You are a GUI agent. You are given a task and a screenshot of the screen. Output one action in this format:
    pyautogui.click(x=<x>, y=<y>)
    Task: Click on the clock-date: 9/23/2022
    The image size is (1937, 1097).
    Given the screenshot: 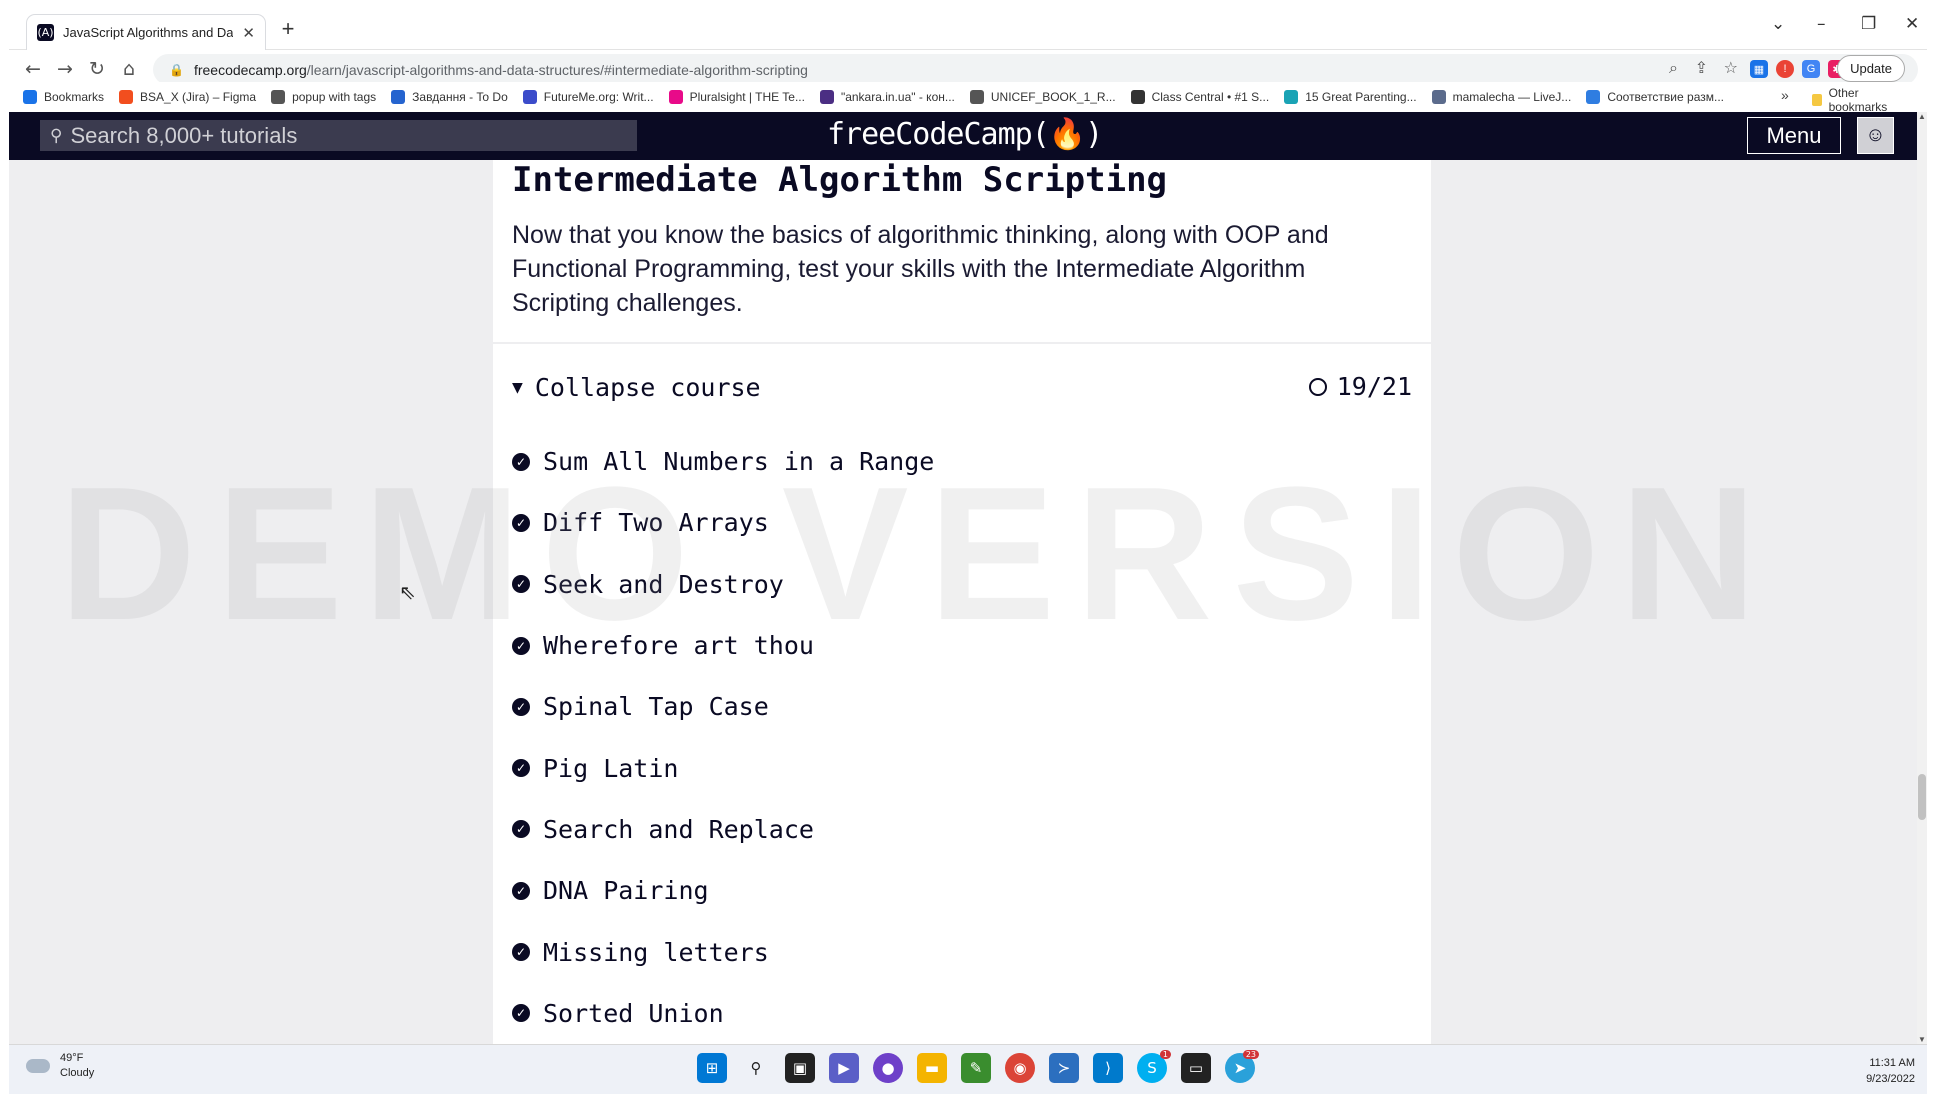 What is the action you would take?
    pyautogui.click(x=1890, y=1079)
    